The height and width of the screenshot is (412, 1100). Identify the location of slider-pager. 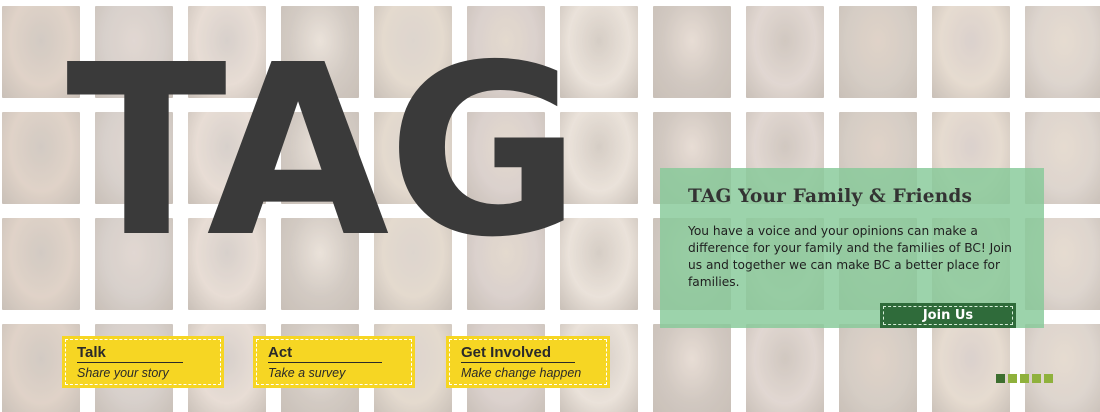
(1024, 378).